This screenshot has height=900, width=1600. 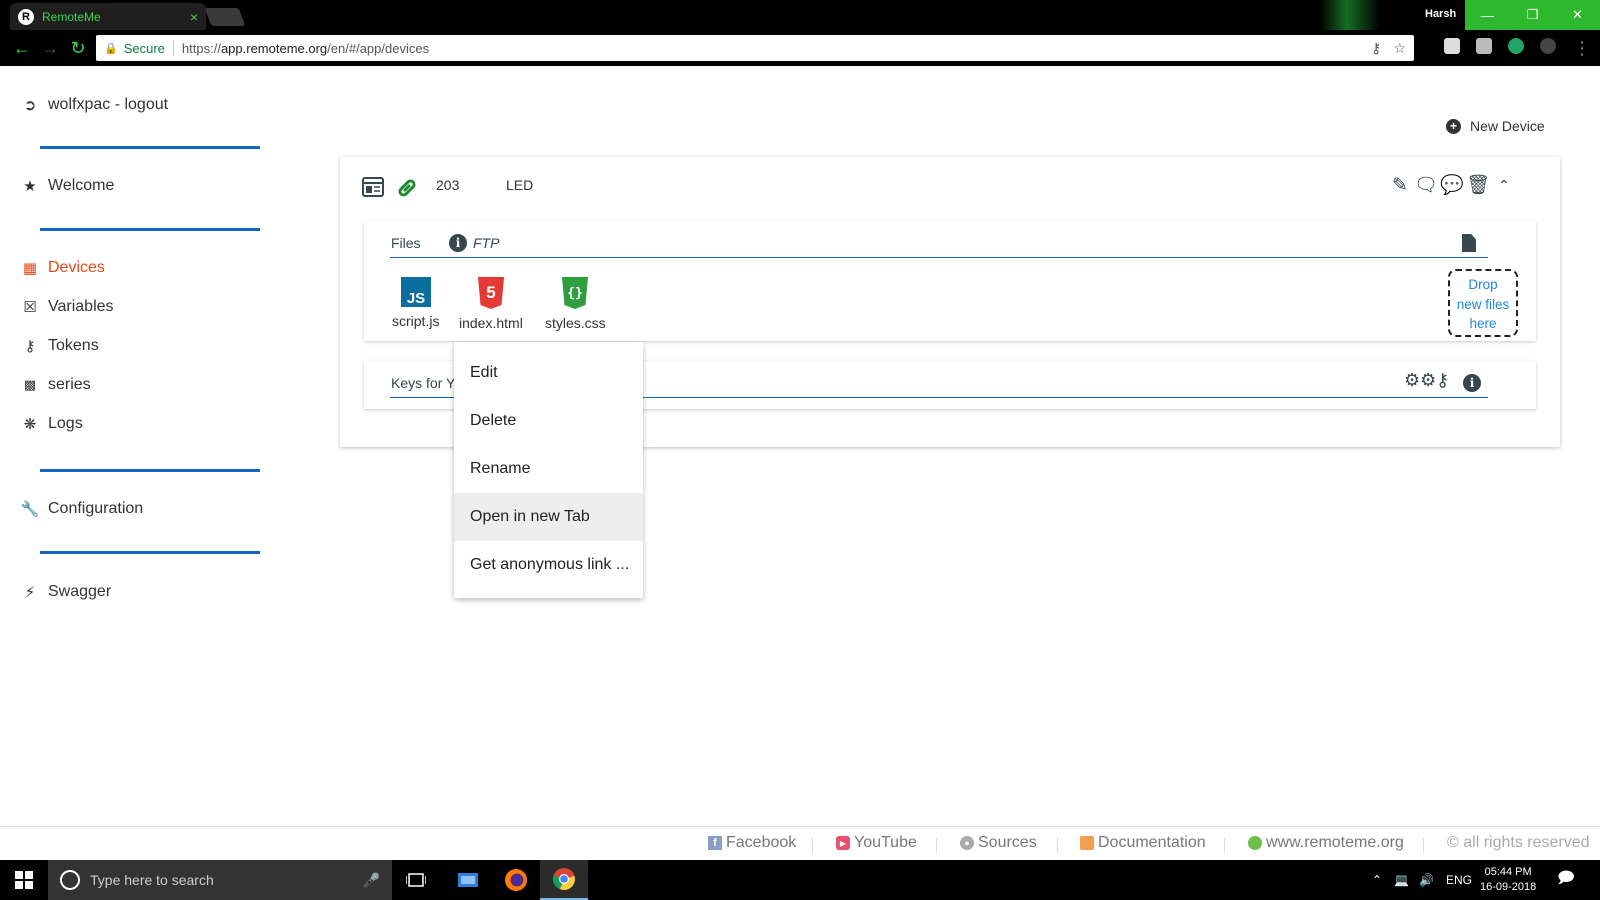 What do you see at coordinates (50, 48) in the screenshot?
I see `forward-arrow-icon: →` at bounding box center [50, 48].